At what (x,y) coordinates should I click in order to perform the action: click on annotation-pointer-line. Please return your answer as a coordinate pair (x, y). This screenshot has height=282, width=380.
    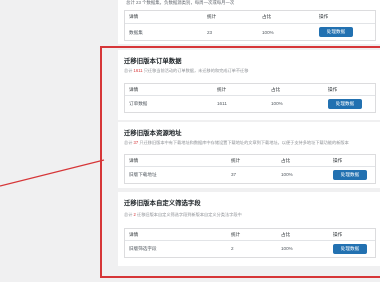
    Looking at the image, I should click on (52, 173).